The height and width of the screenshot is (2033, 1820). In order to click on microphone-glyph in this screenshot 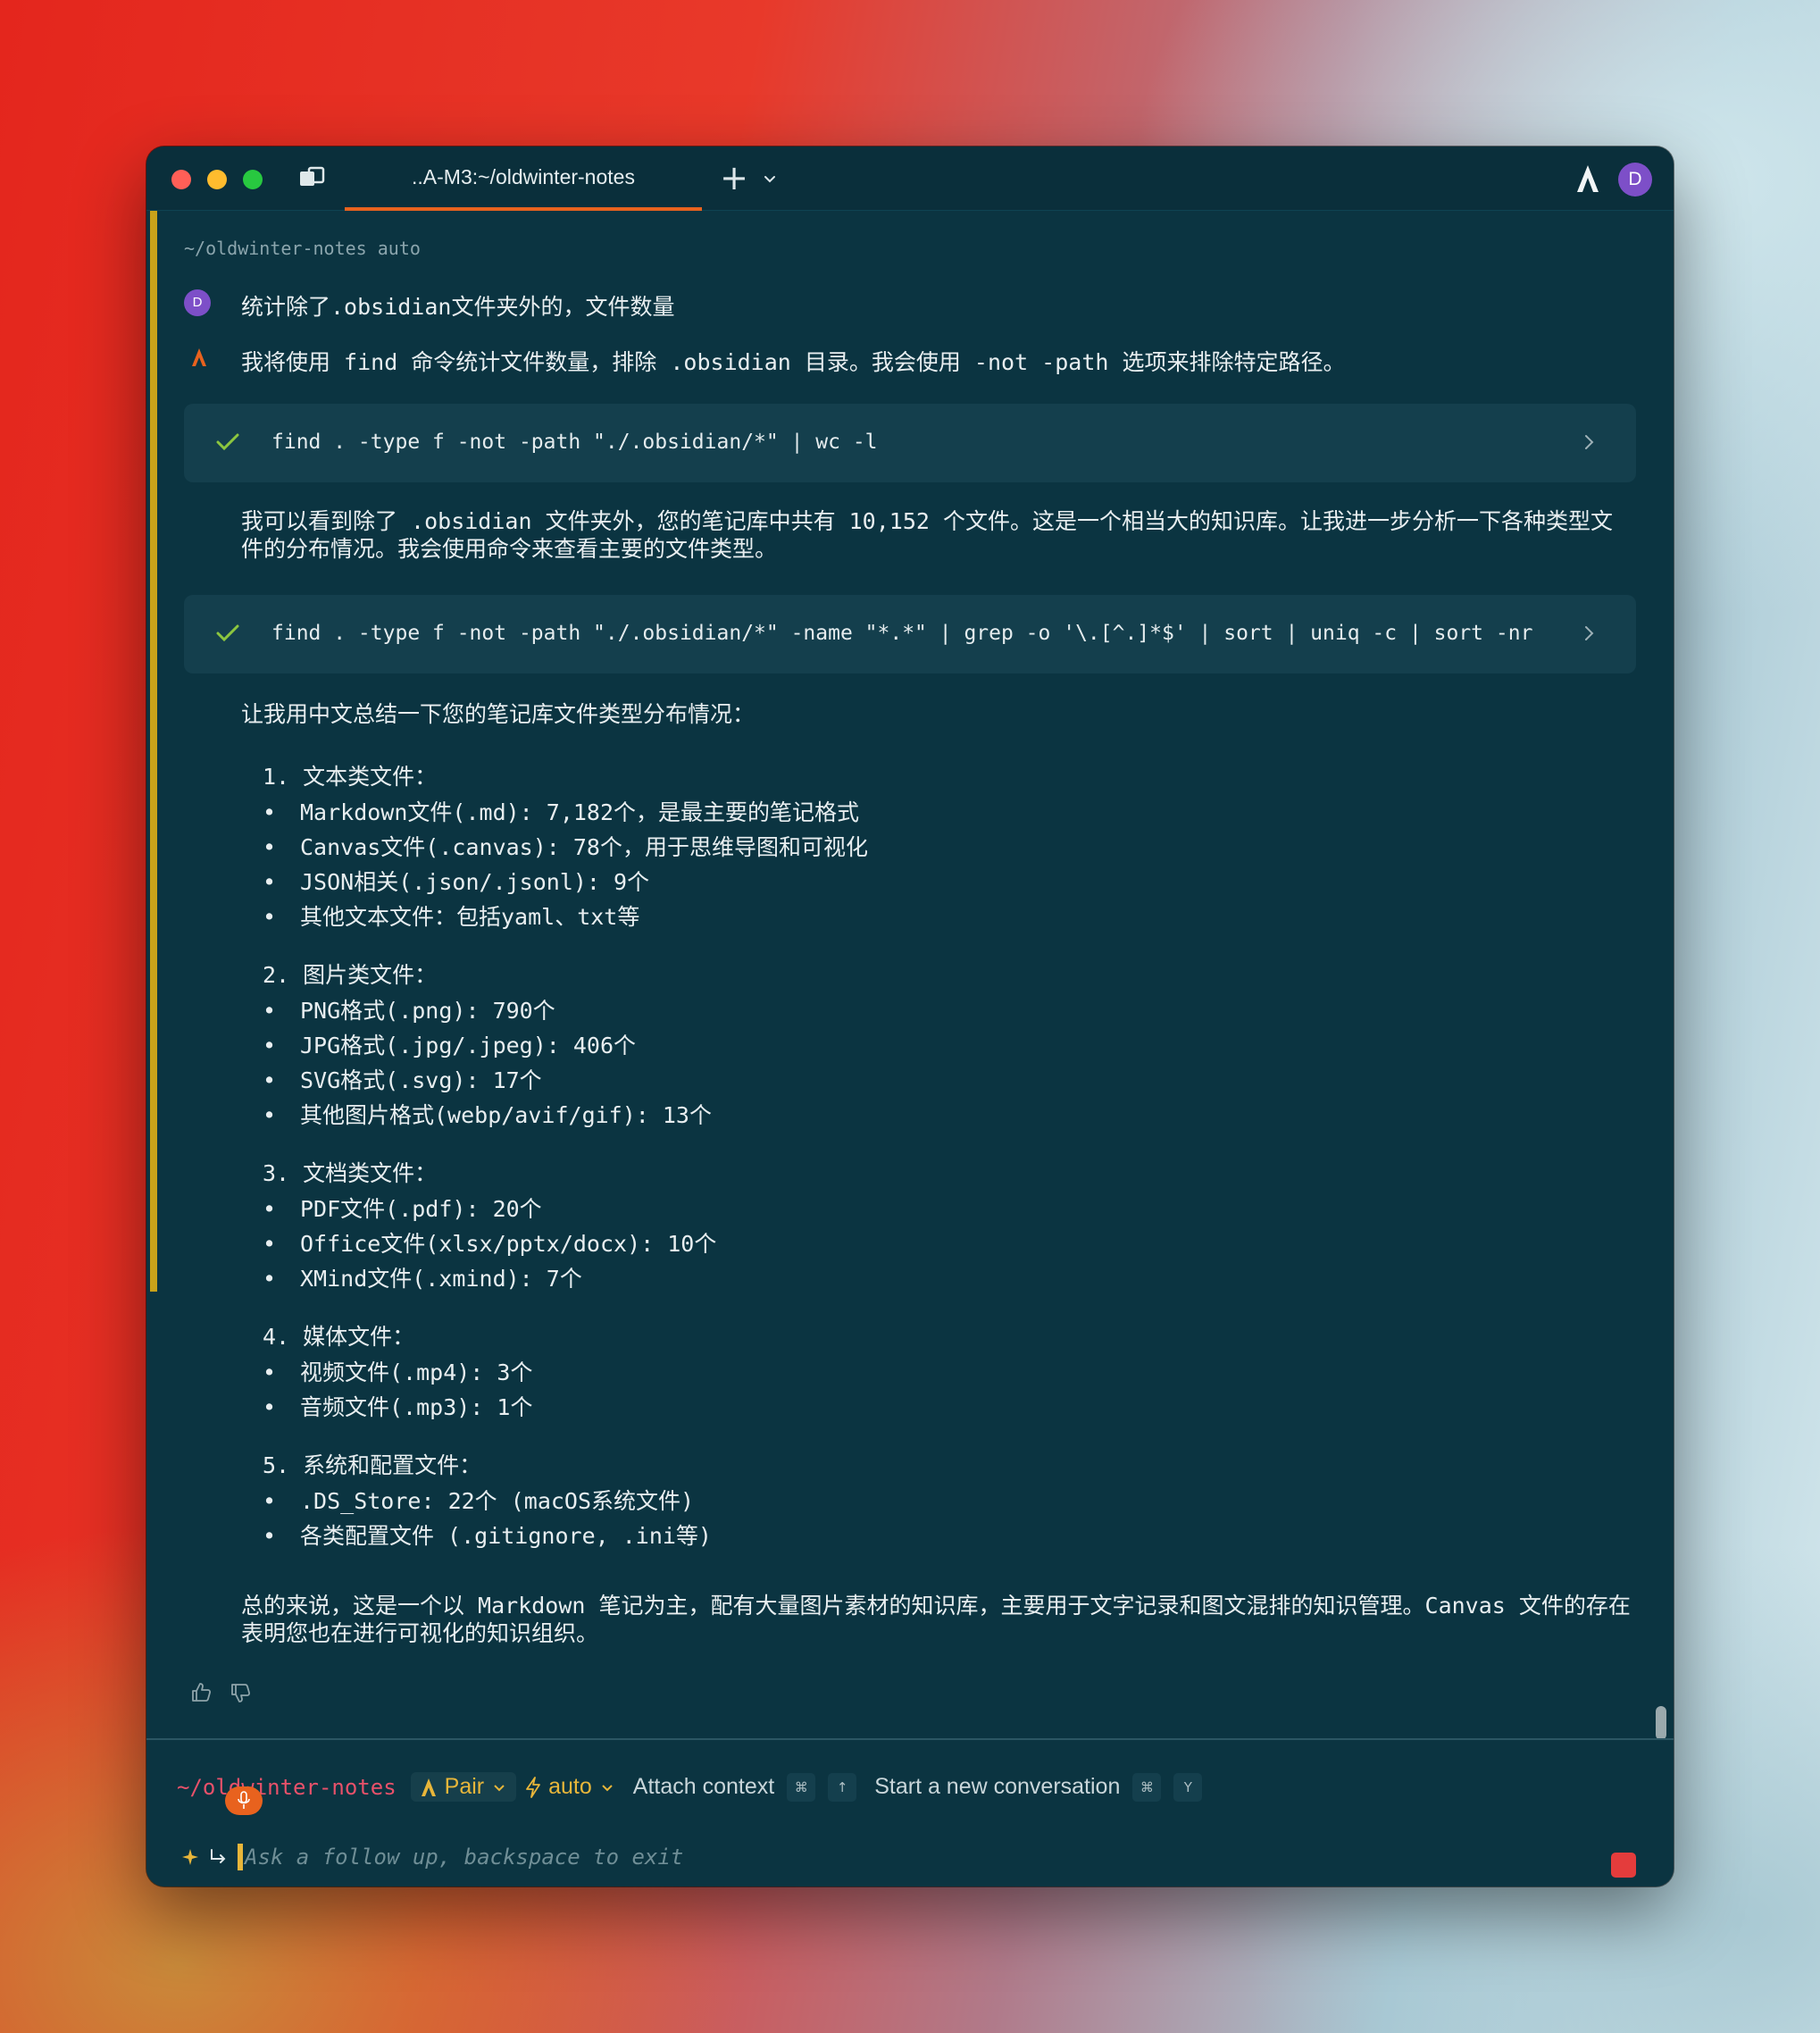, I will do `click(244, 1800)`.